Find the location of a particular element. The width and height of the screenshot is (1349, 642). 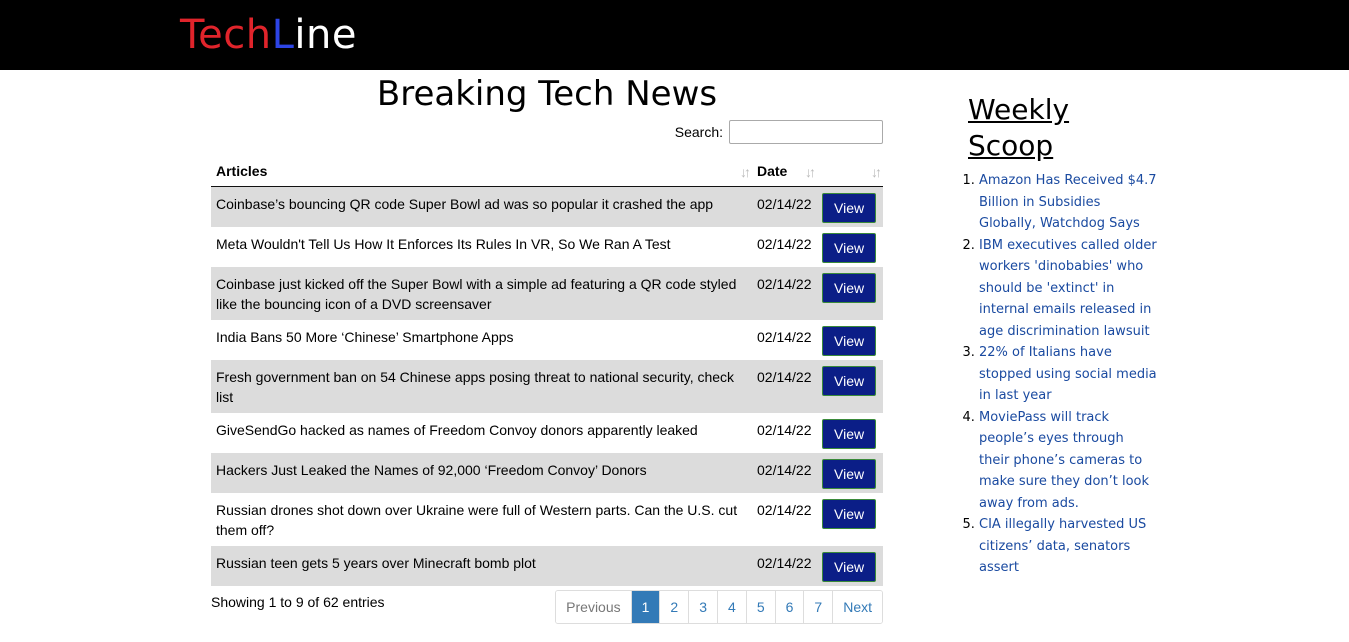

pagination-page: 7 is located at coordinates (818, 607).